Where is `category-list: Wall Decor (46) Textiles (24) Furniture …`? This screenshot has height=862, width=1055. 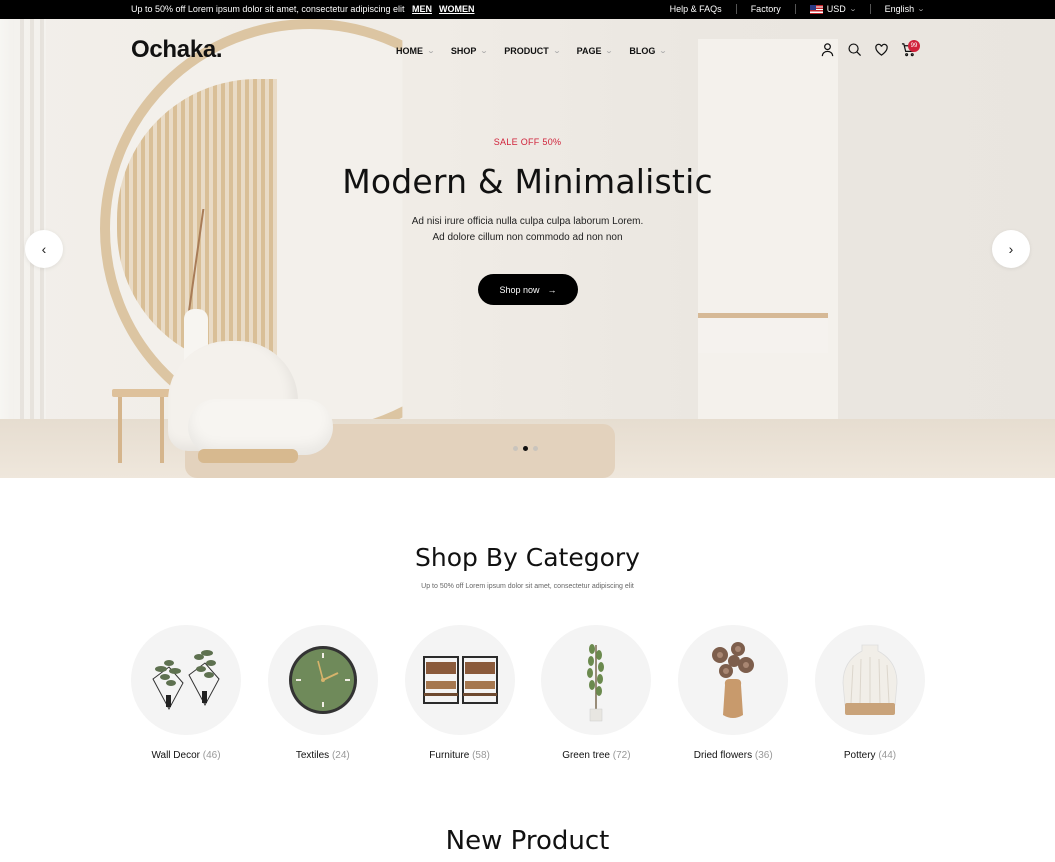 category-list: Wall Decor (46) Textiles (24) Furniture … is located at coordinates (528, 693).